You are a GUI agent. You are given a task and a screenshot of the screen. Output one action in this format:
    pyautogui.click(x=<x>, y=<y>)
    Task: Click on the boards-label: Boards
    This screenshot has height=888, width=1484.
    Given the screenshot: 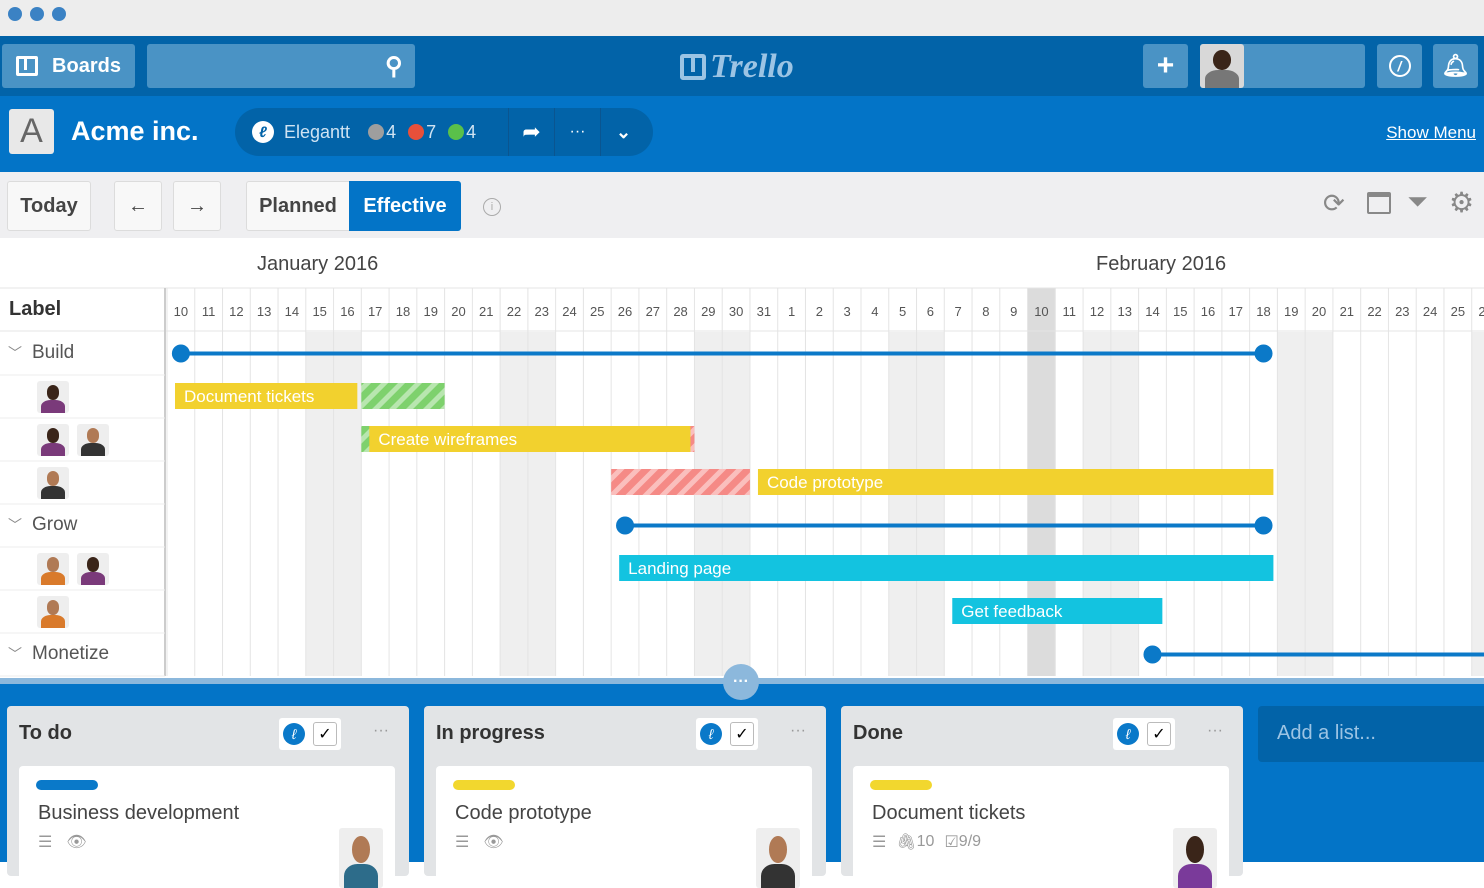 What is the action you would take?
    pyautogui.click(x=86, y=65)
    